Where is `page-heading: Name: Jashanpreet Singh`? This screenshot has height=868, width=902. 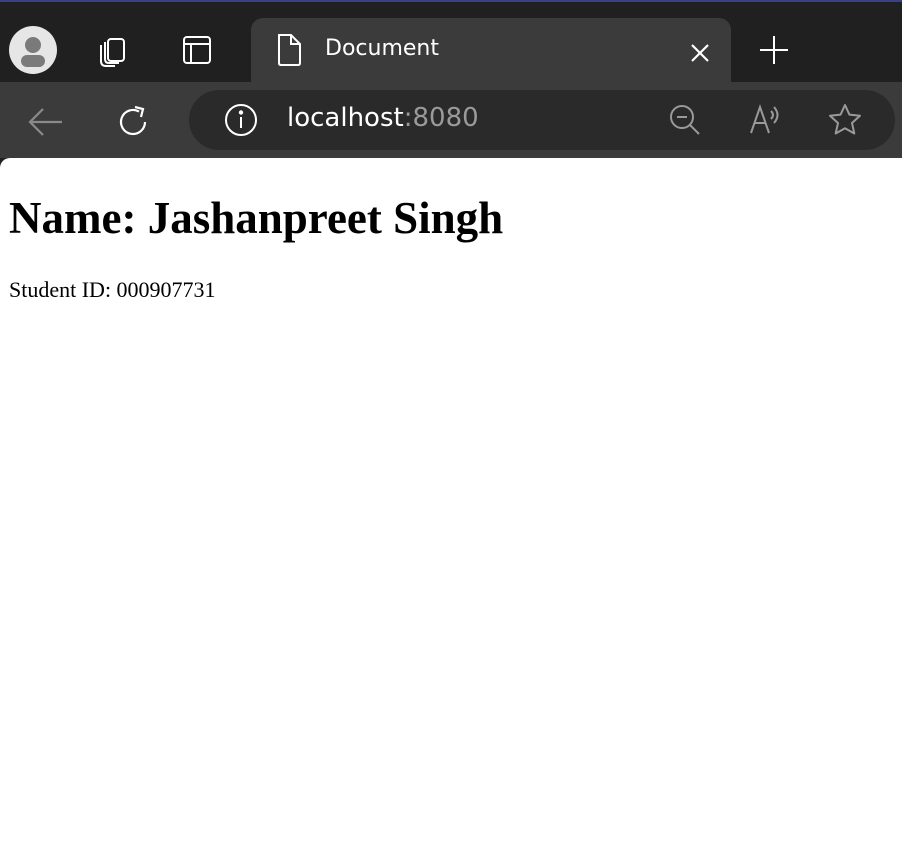 page-heading: Name: Jashanpreet Singh is located at coordinates (256, 218).